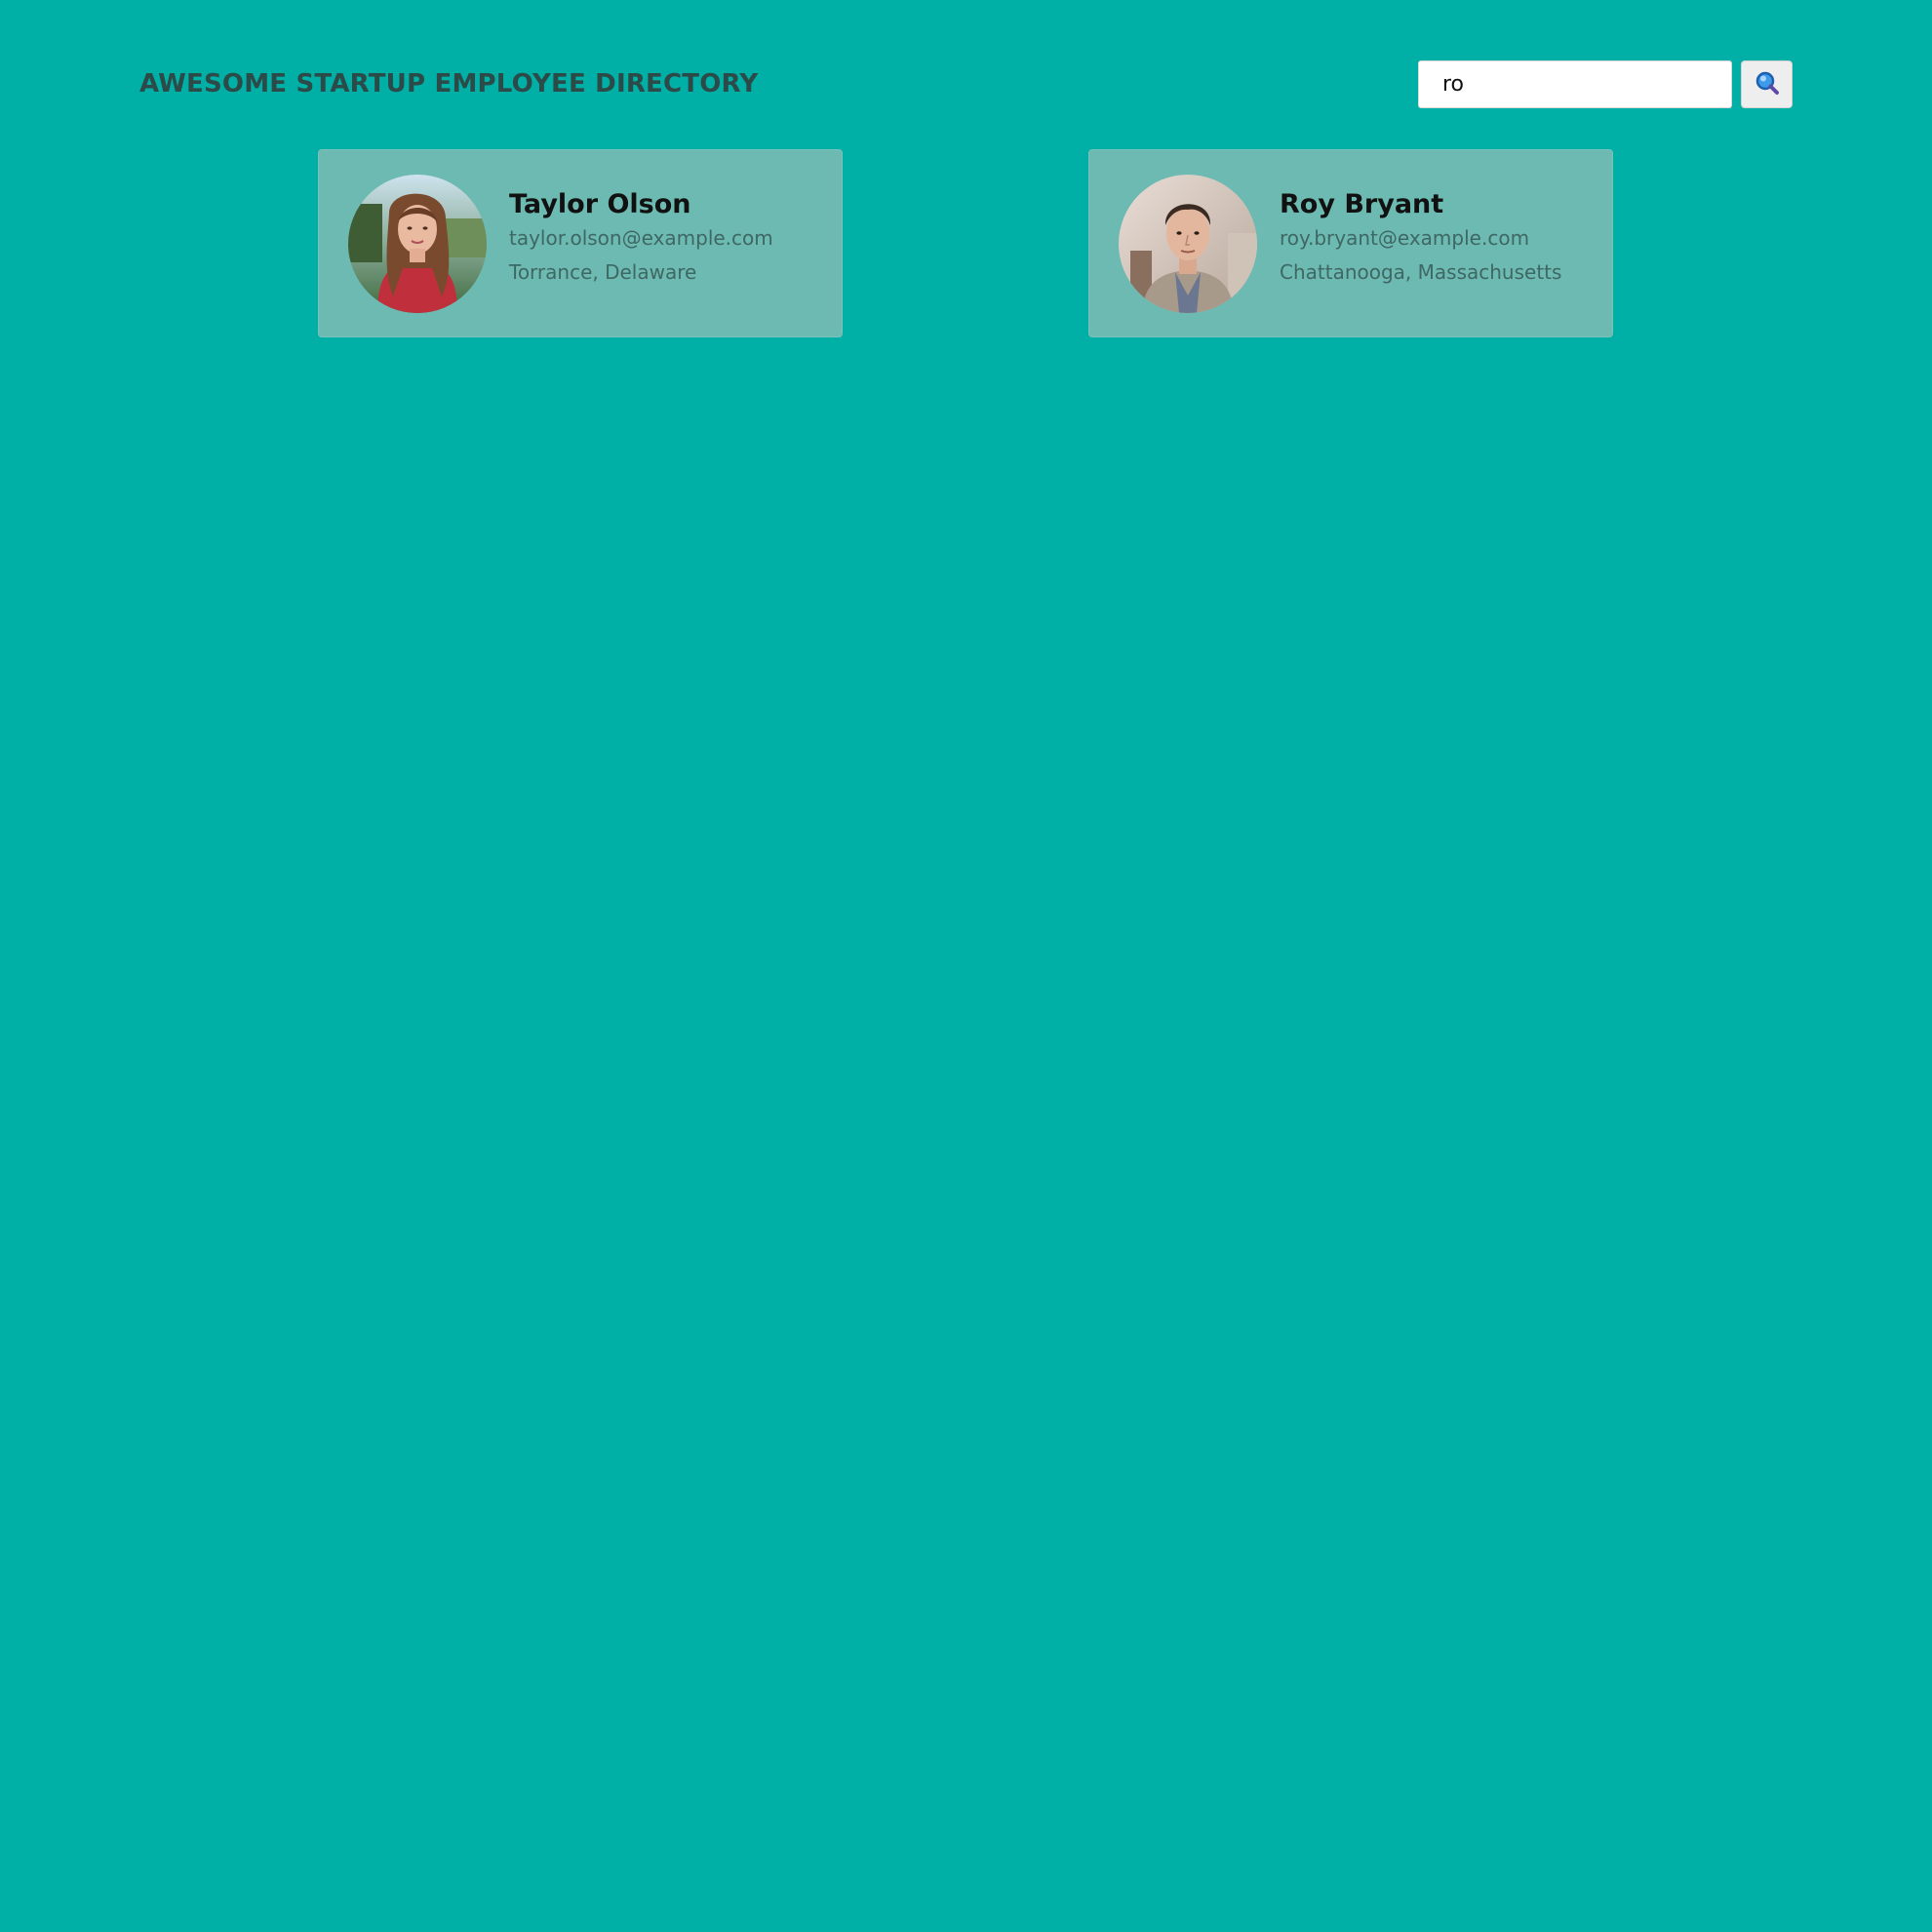 The image size is (1932, 1932). What do you see at coordinates (966, 84) in the screenshot?
I see `page-header: AWESOME STARTUP EMPLOYEE DIRECTORY` at bounding box center [966, 84].